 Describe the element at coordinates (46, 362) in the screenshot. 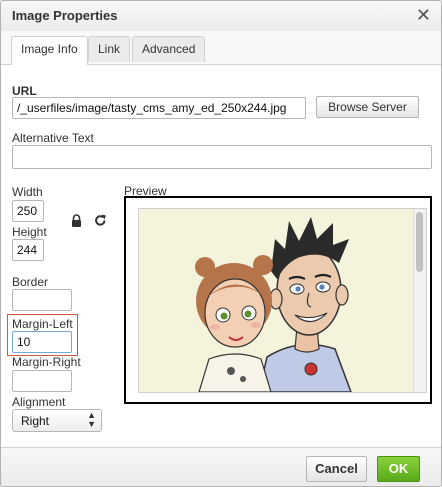

I see `margin-right-label: Margin-Right` at that location.